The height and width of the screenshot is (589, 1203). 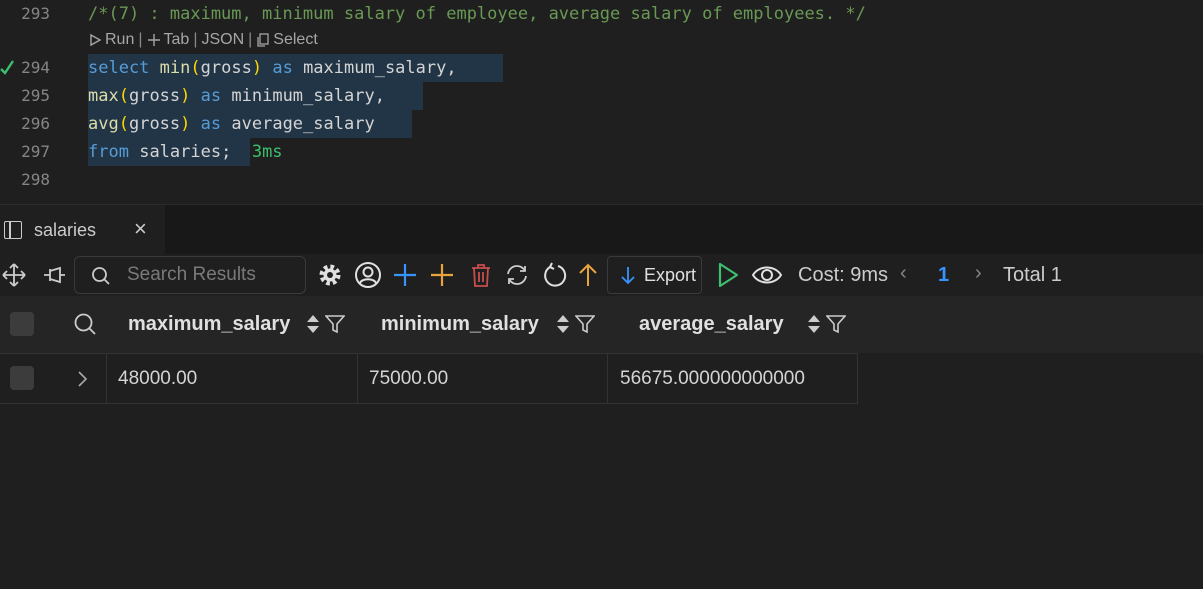 I want to click on line-number: 297, so click(x=35, y=151).